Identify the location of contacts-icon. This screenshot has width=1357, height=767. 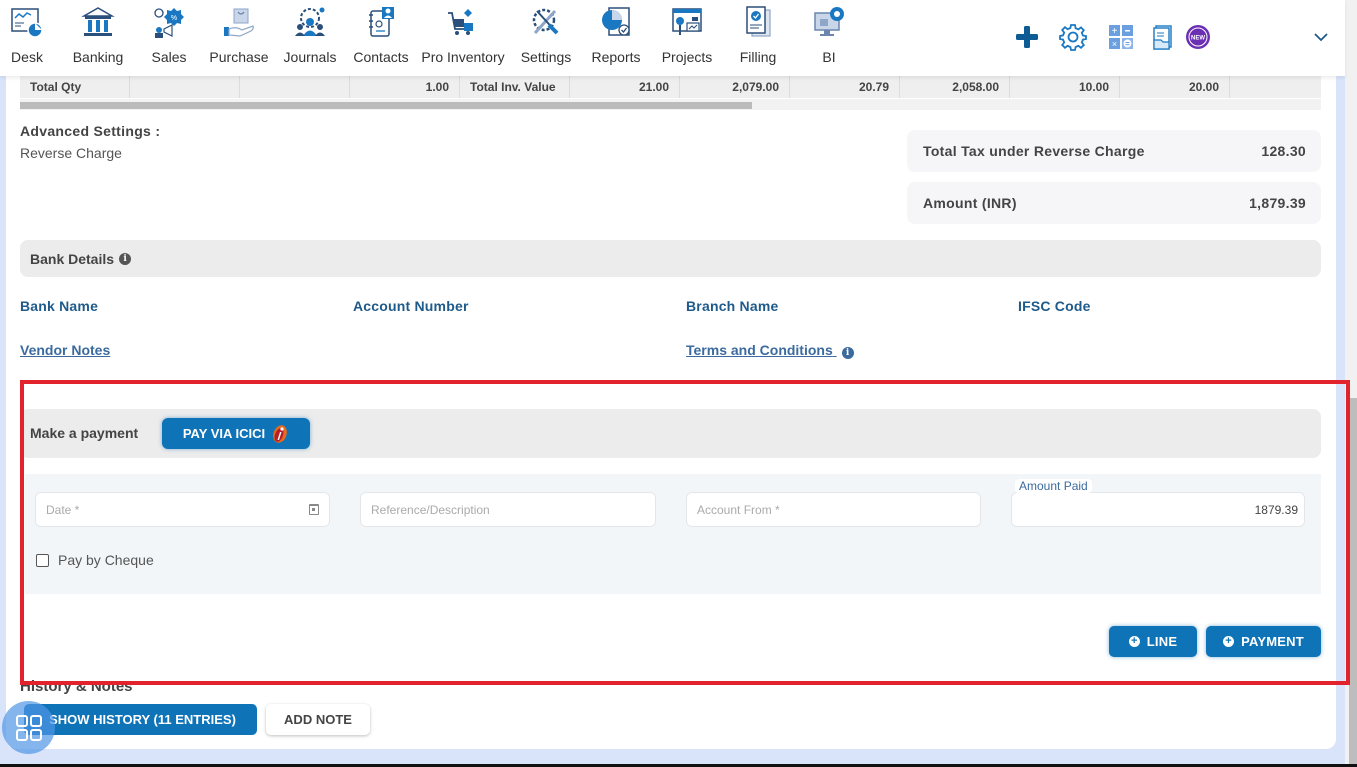
(381, 22).